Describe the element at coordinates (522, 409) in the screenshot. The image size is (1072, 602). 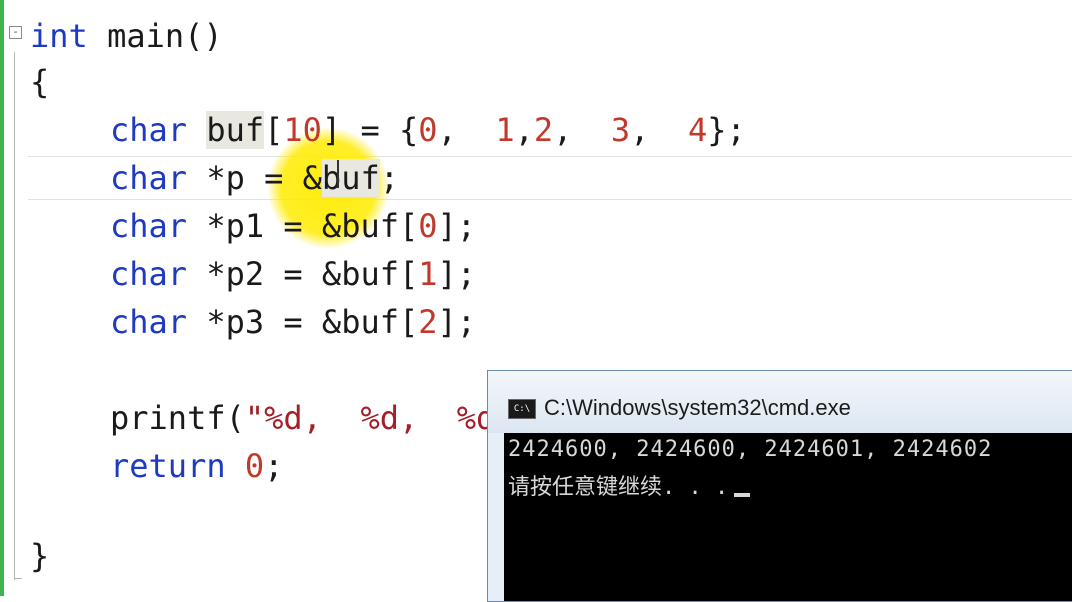
I see `cmd-app-icon: C:\` at that location.